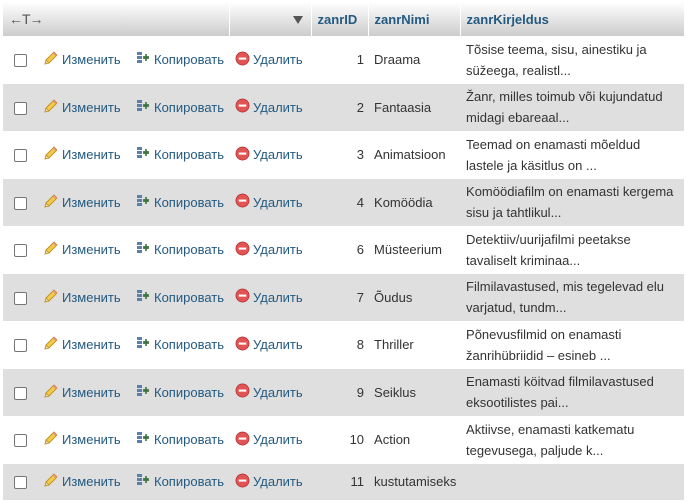  What do you see at coordinates (414, 155) in the screenshot?
I see `zanrnimi-cell: Animatsioon` at bounding box center [414, 155].